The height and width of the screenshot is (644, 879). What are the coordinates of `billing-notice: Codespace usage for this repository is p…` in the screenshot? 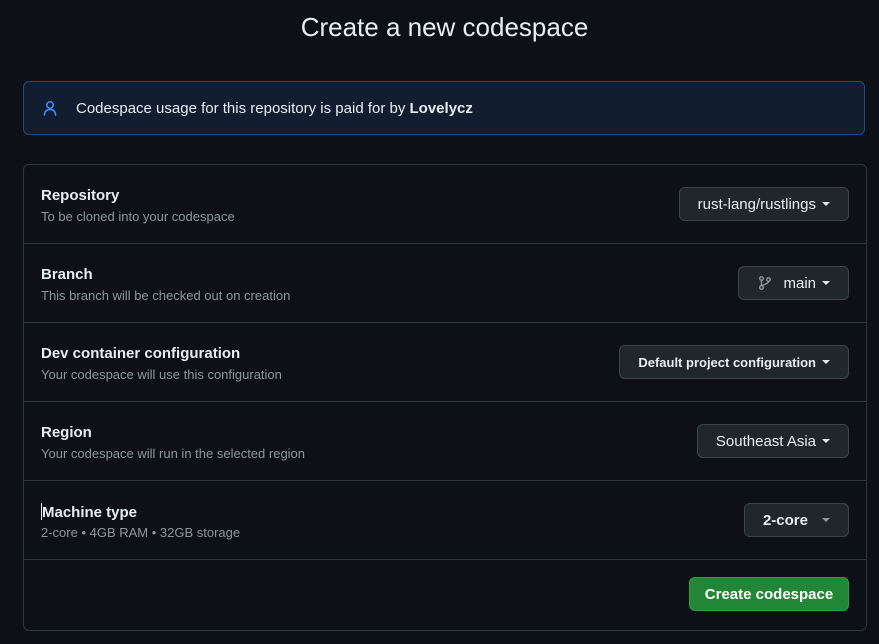 It's located at (444, 108).